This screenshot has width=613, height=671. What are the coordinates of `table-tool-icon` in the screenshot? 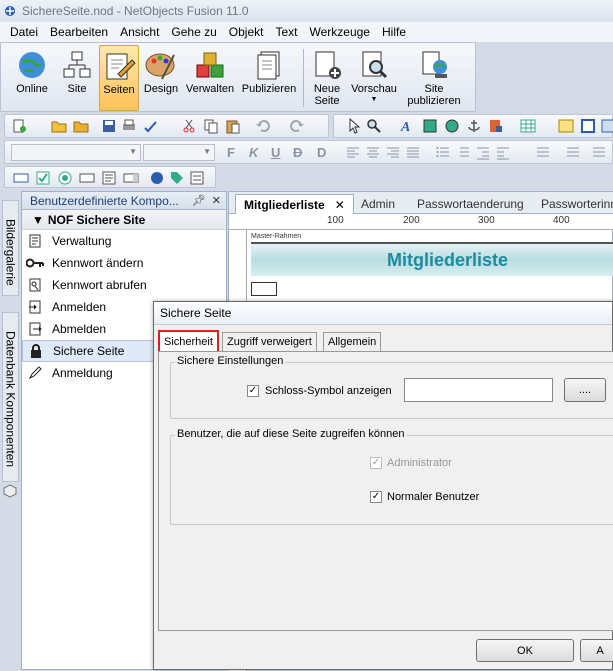 It's located at (528, 126).